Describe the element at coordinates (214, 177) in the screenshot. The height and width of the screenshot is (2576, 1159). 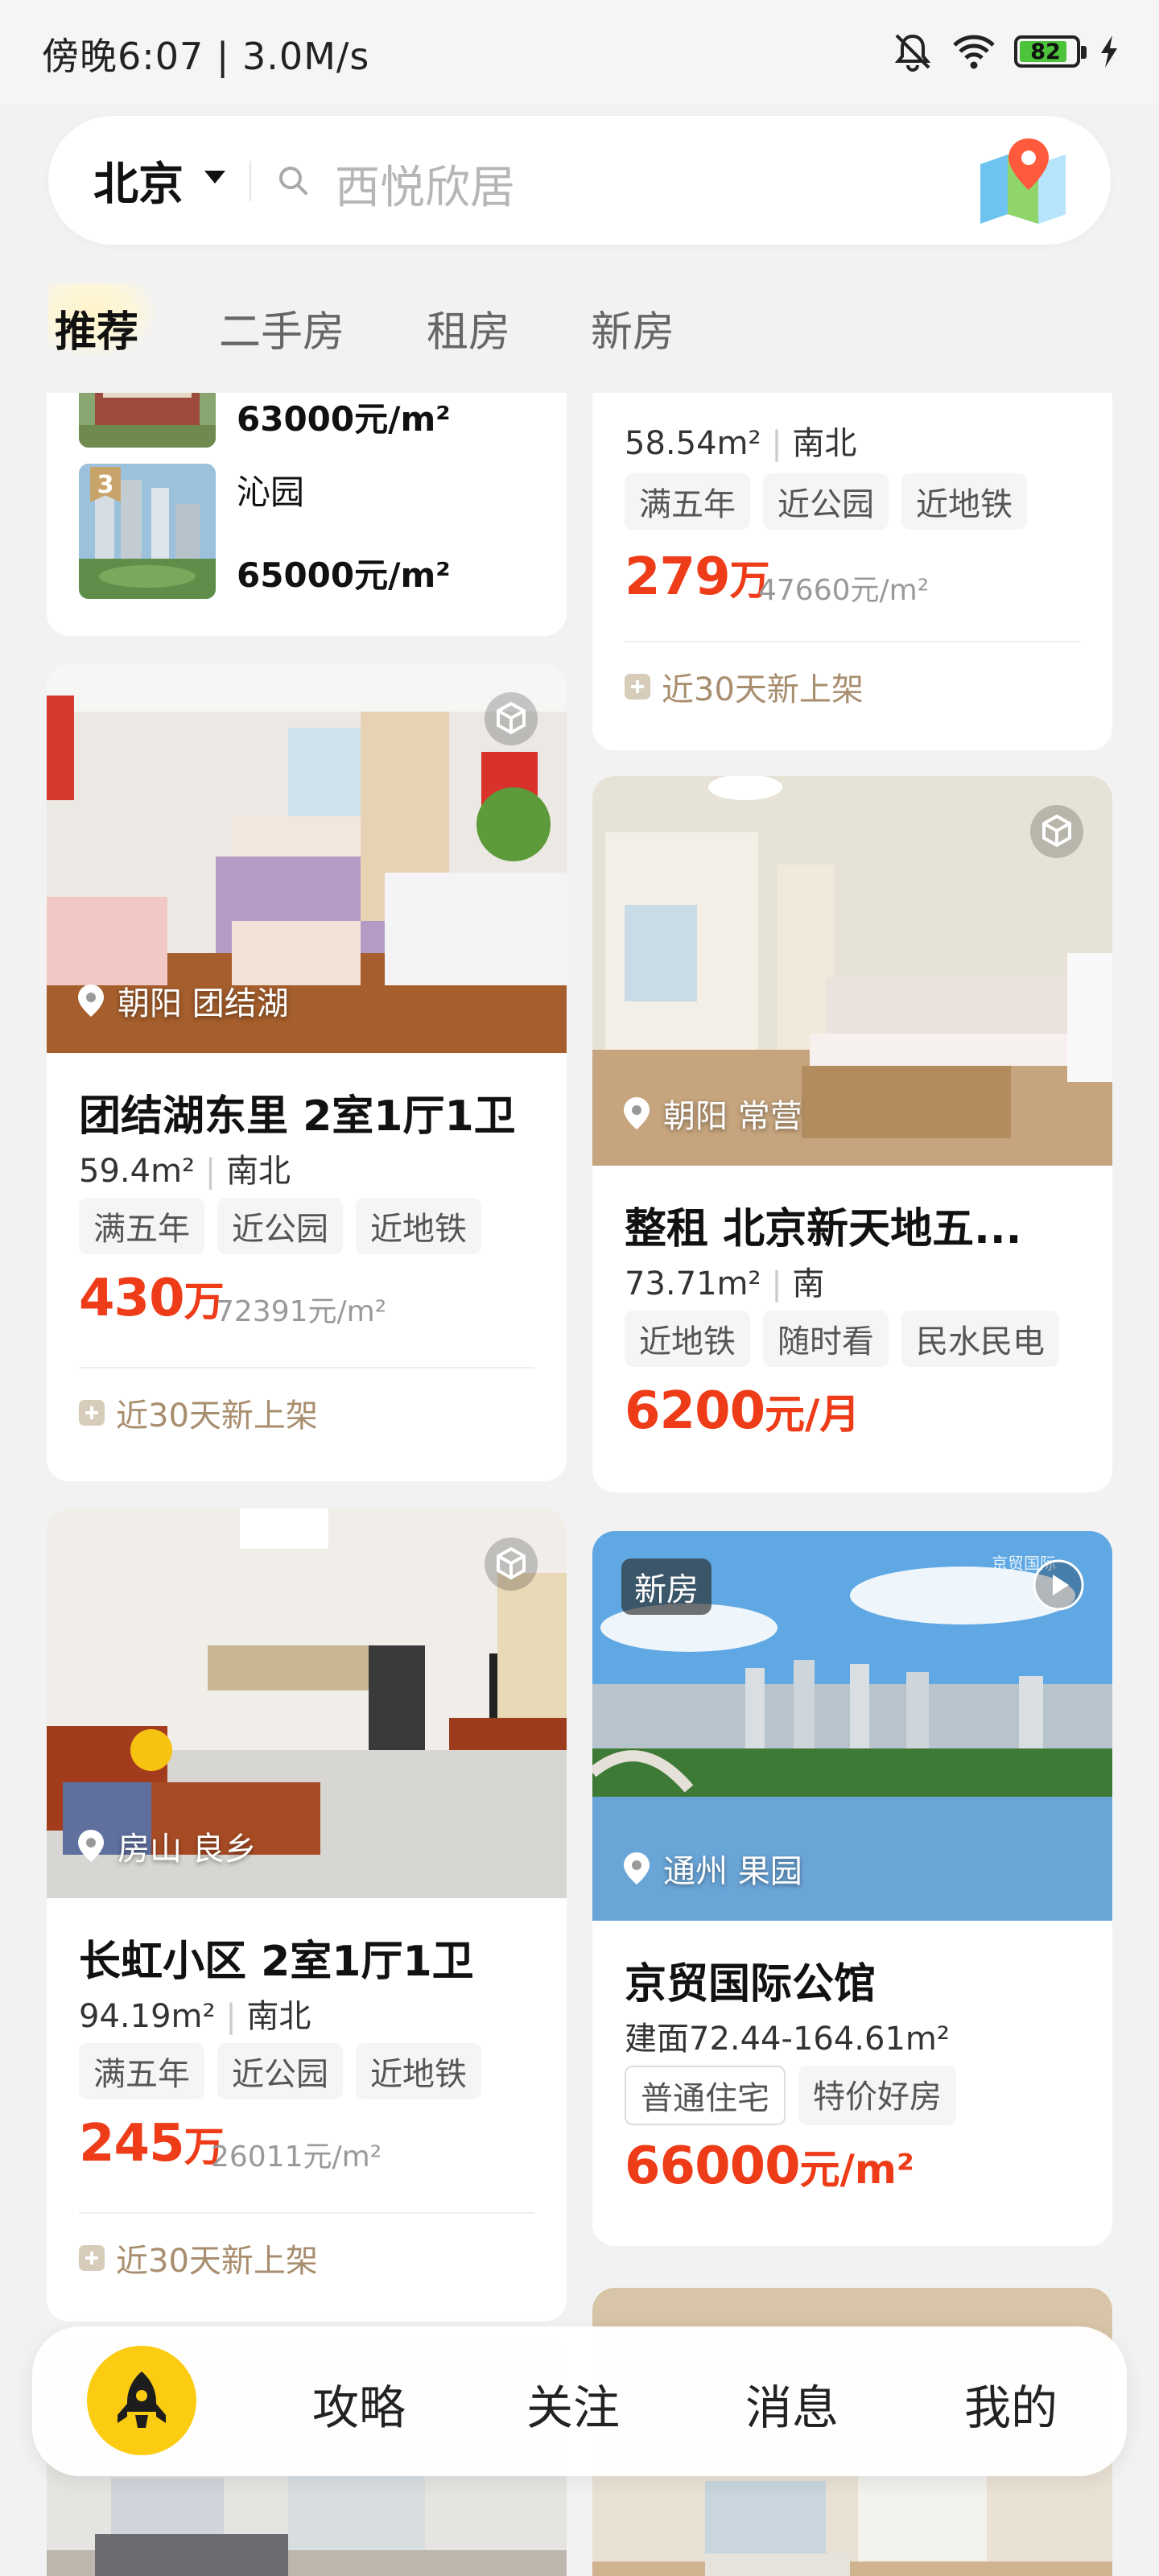
I see `caret-down-icon` at that location.